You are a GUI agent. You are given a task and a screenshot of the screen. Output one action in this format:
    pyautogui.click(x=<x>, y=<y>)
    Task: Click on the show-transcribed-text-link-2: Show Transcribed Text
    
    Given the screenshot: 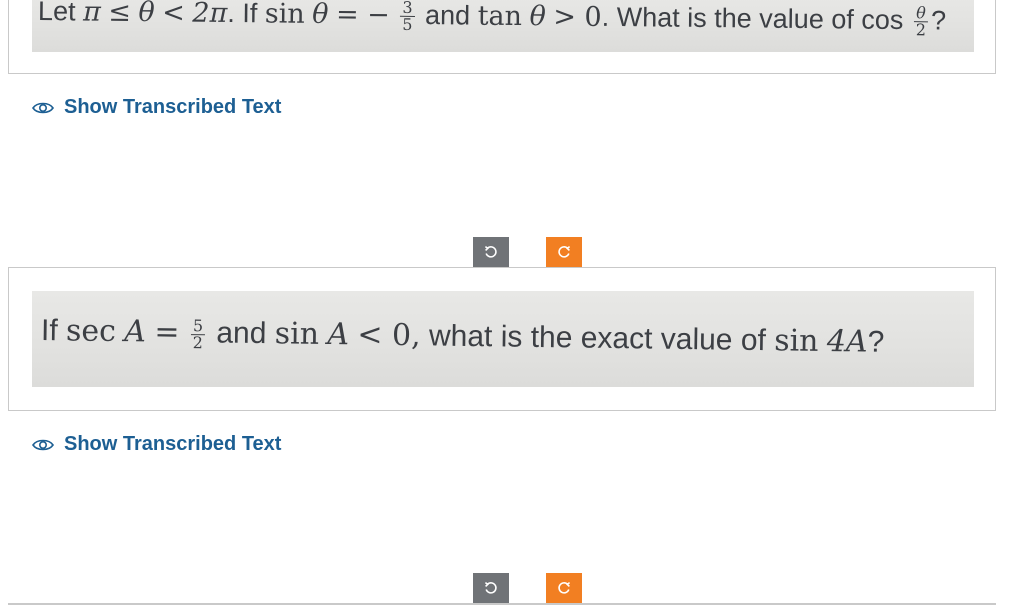 What is the action you would take?
    pyautogui.click(x=156, y=444)
    